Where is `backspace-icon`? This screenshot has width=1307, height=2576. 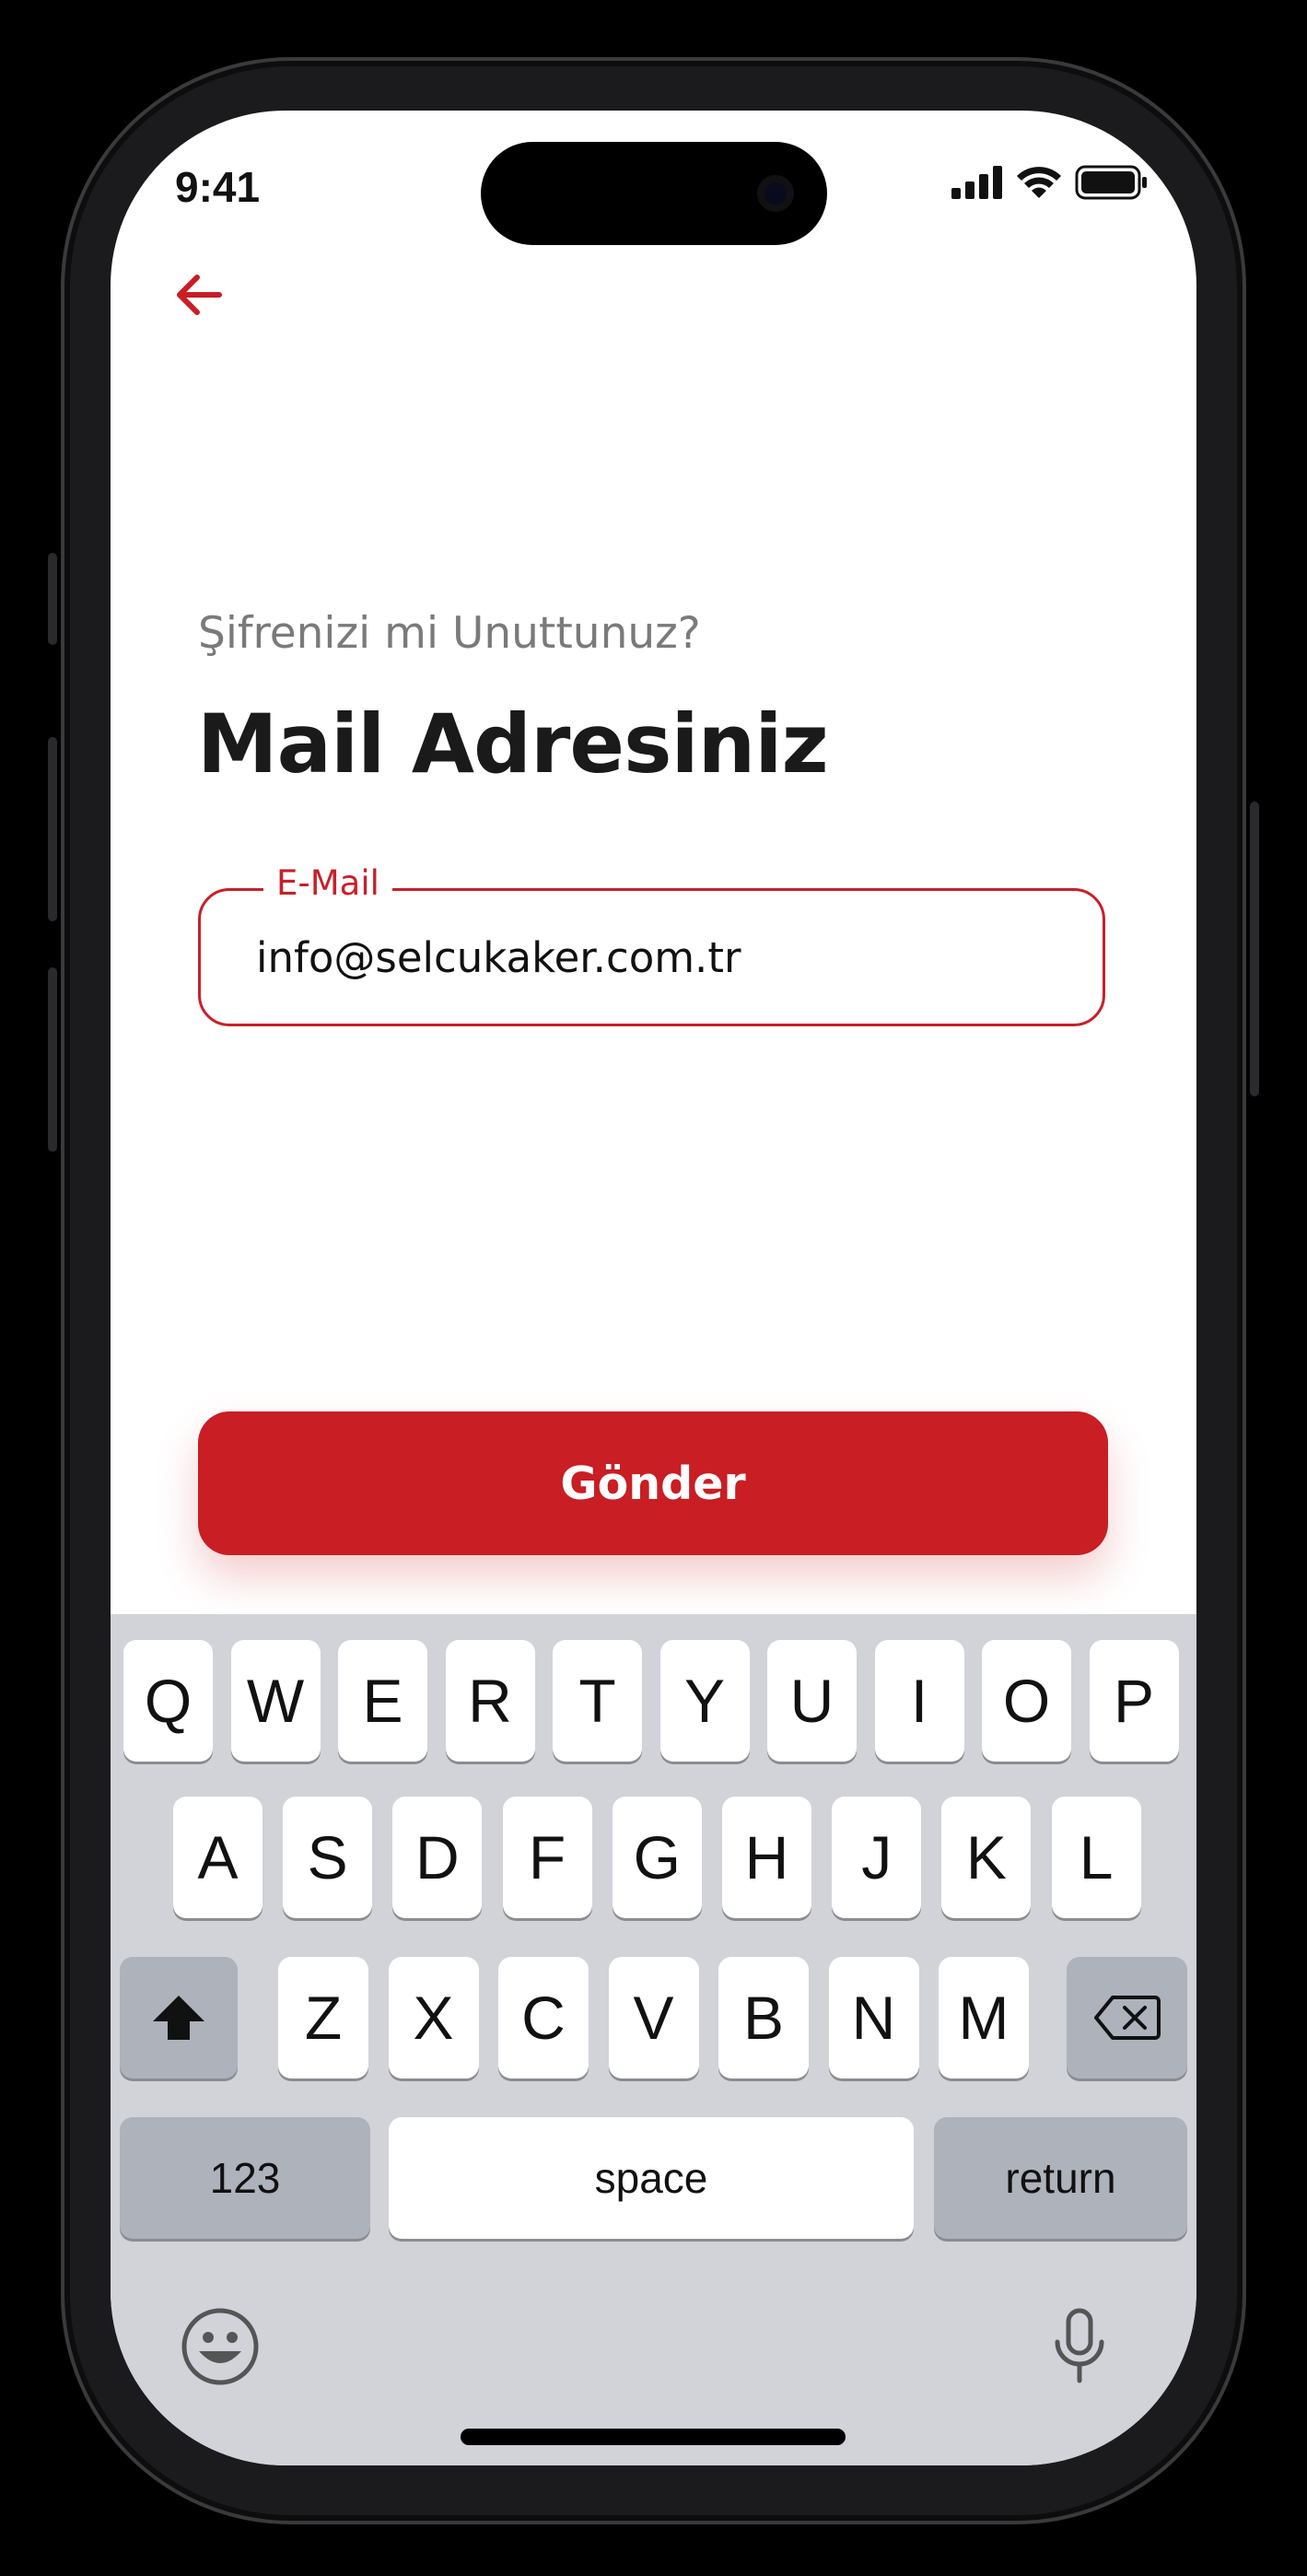 backspace-icon is located at coordinates (1127, 2018).